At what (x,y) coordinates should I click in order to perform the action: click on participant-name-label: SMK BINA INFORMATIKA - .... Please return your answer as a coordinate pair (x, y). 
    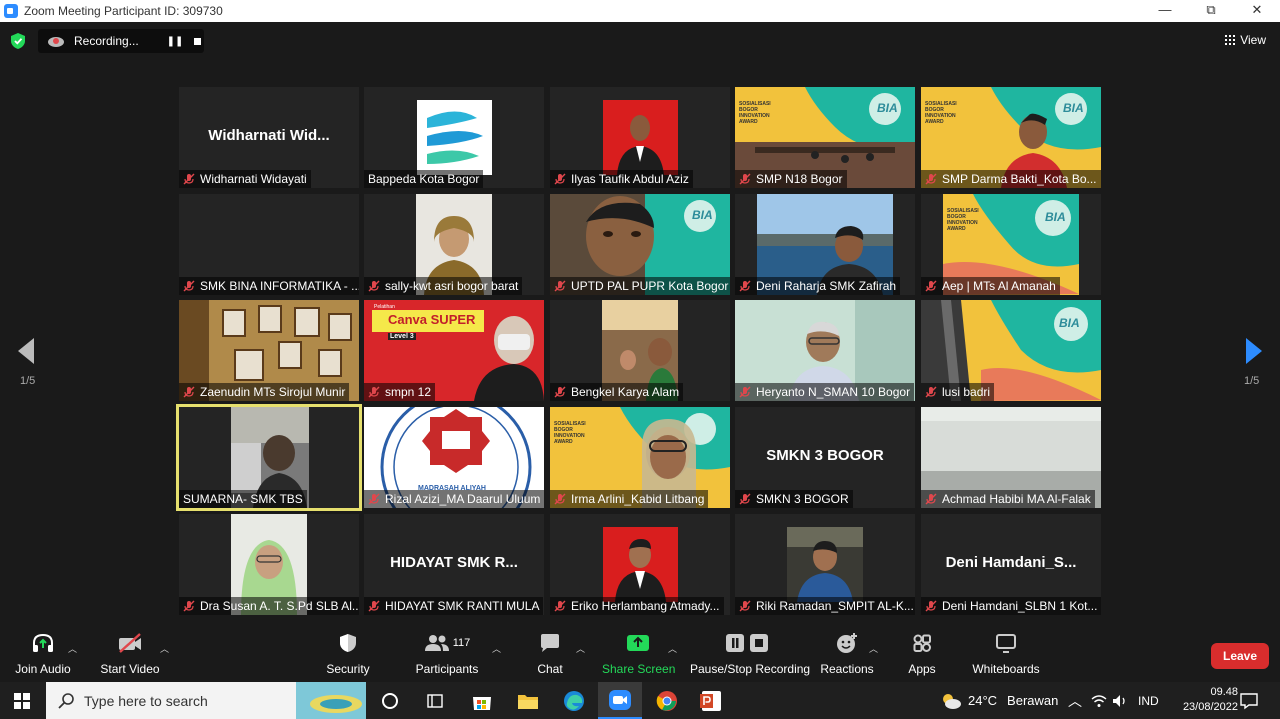
    Looking at the image, I should click on (269, 286).